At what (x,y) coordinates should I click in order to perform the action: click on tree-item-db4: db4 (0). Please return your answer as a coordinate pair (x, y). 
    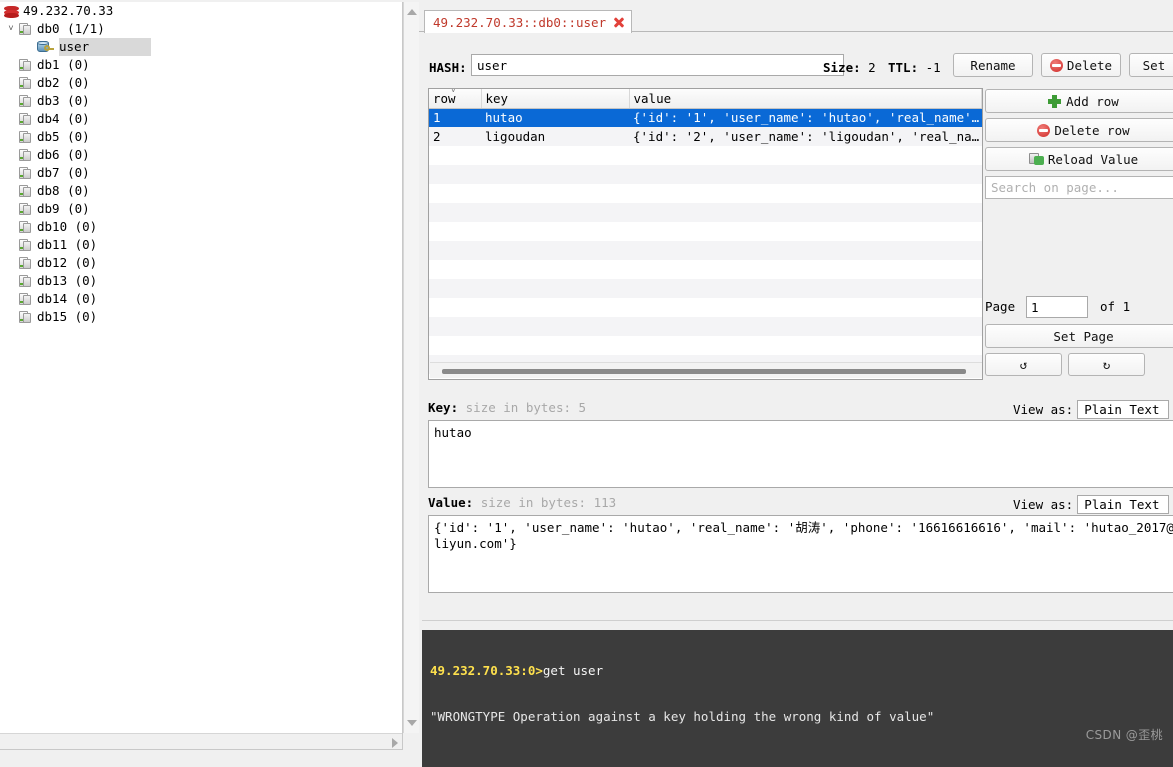
    Looking at the image, I should click on (201, 119).